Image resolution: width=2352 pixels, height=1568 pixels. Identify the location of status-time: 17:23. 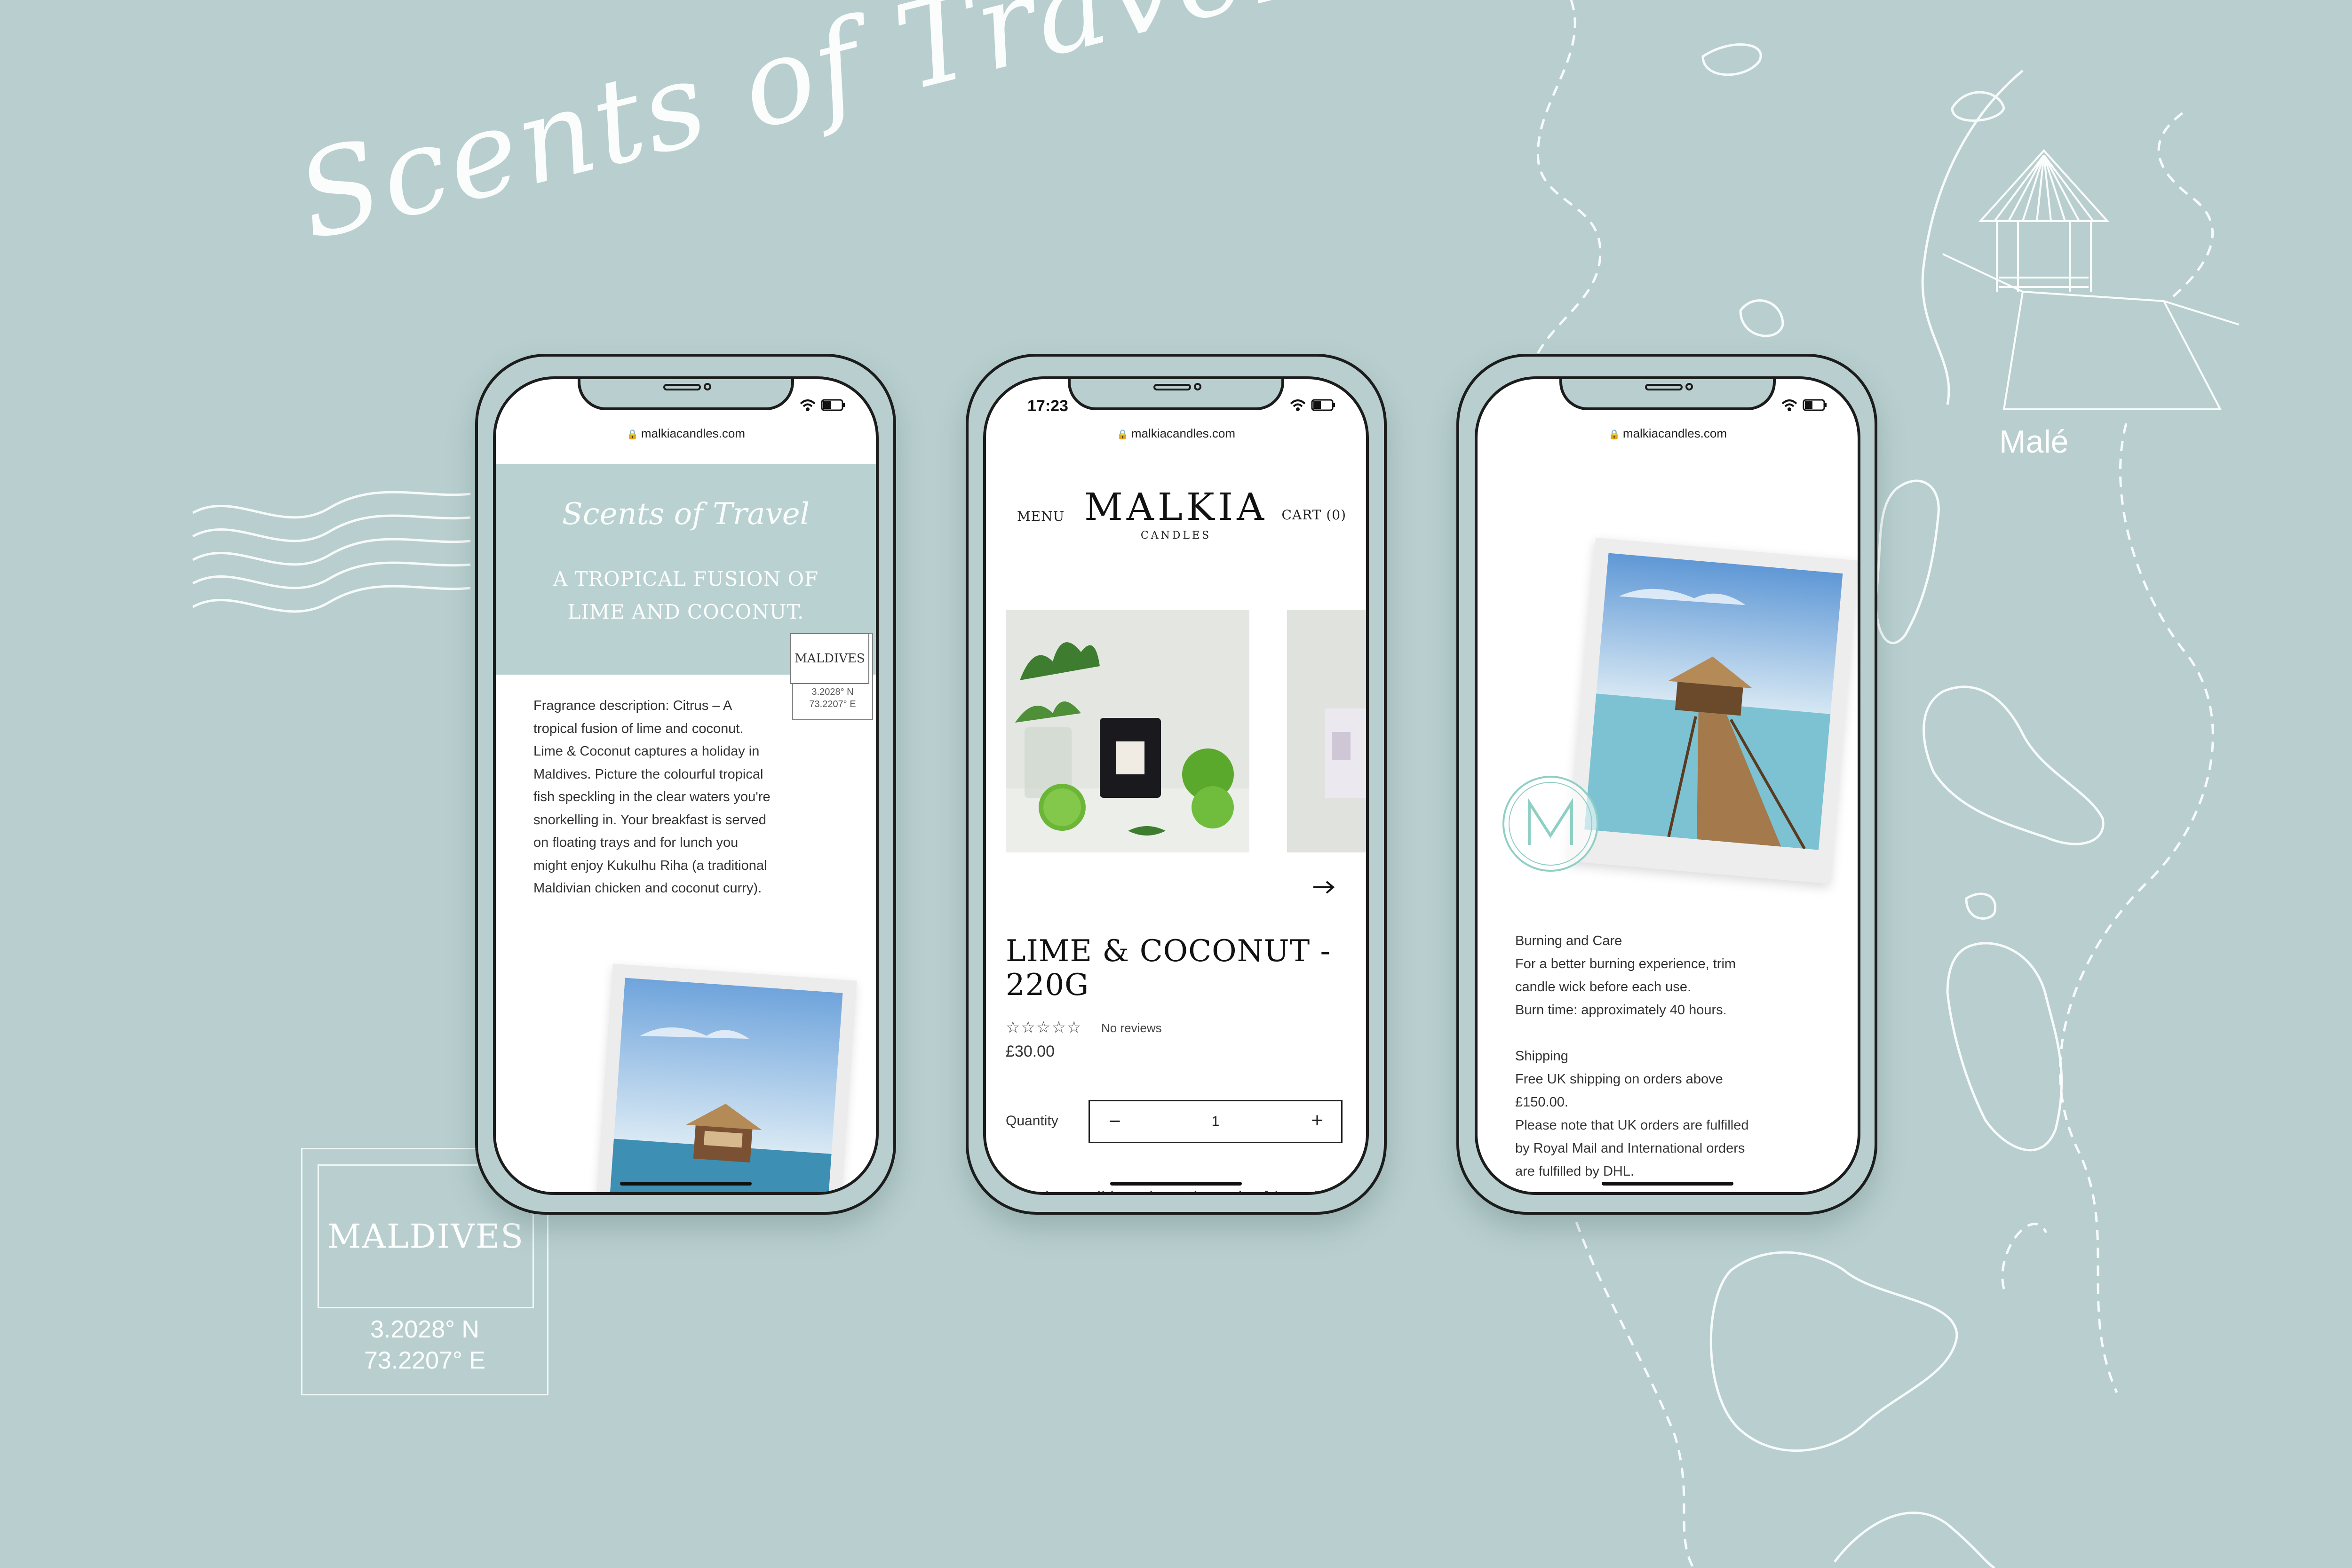
(1047, 406).